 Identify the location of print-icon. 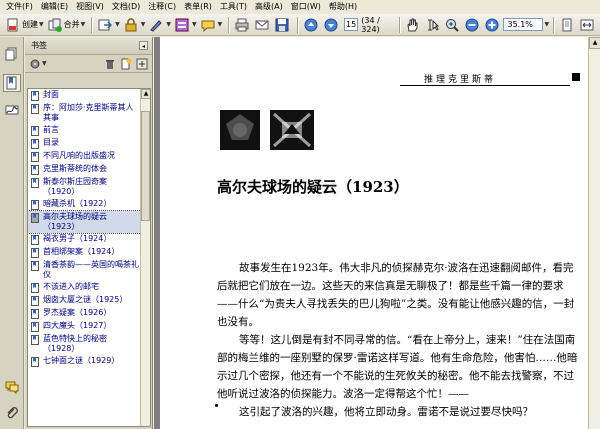
(242, 24).